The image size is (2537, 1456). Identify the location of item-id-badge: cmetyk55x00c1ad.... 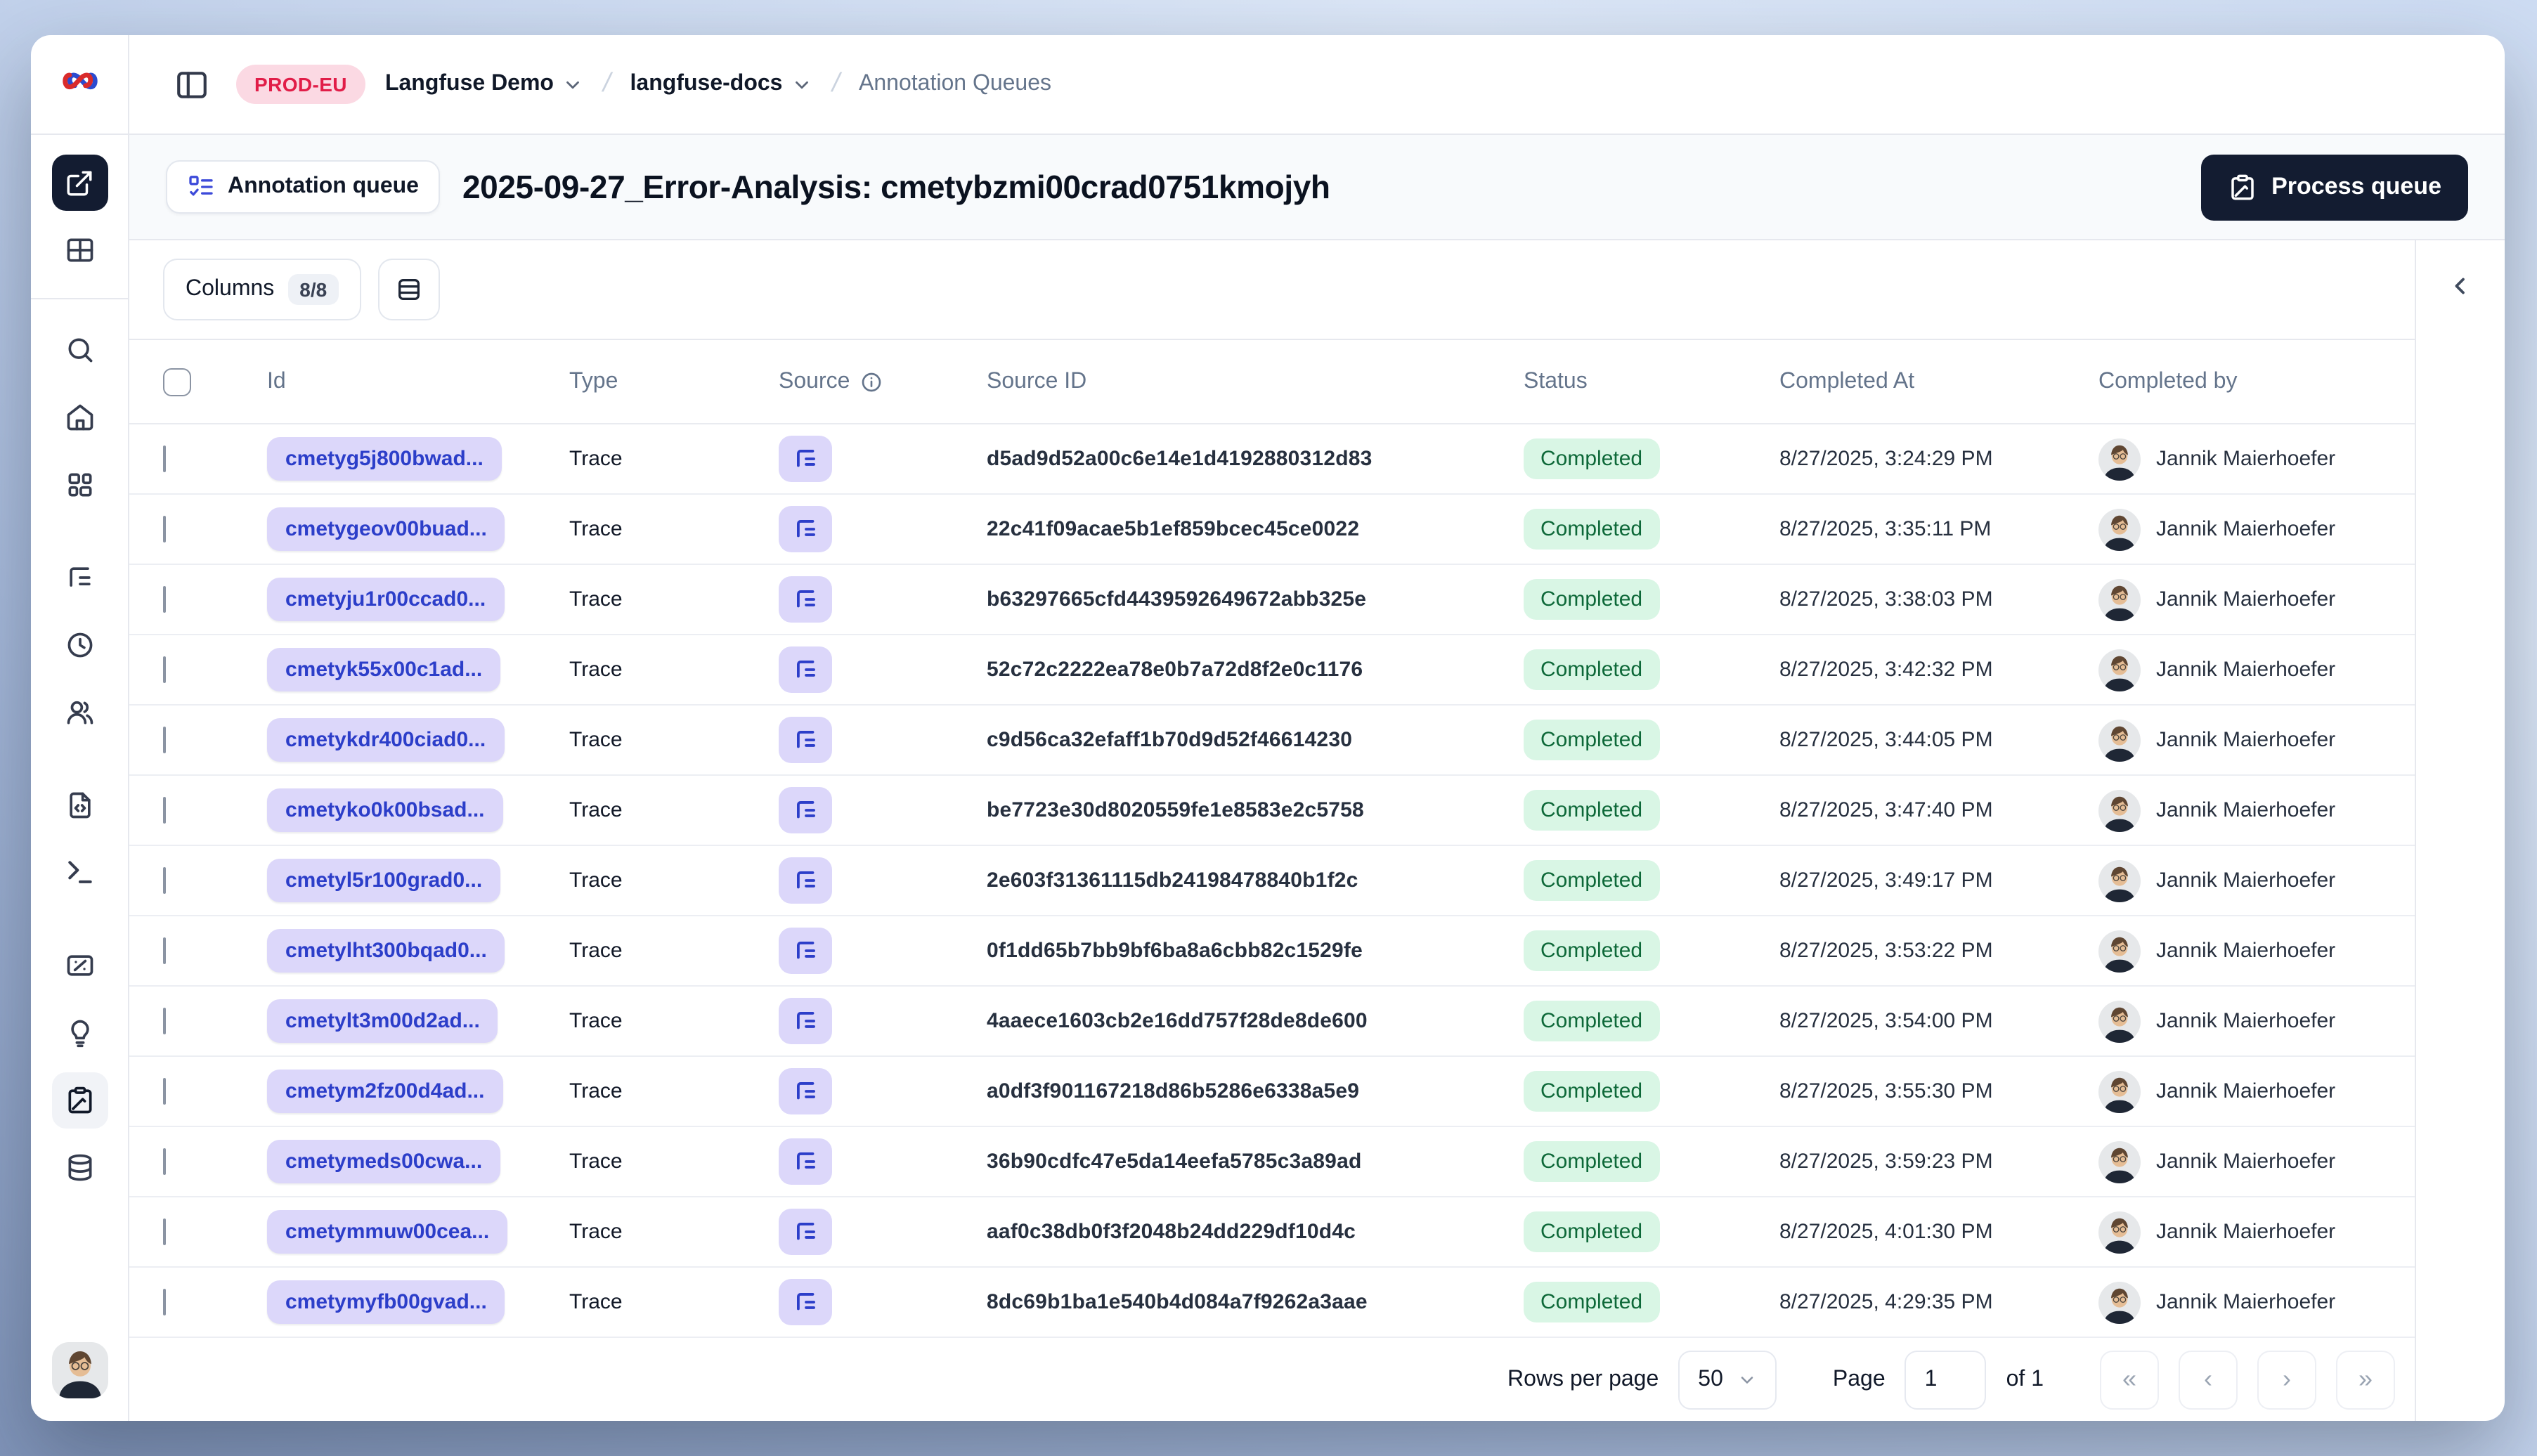
(384, 669).